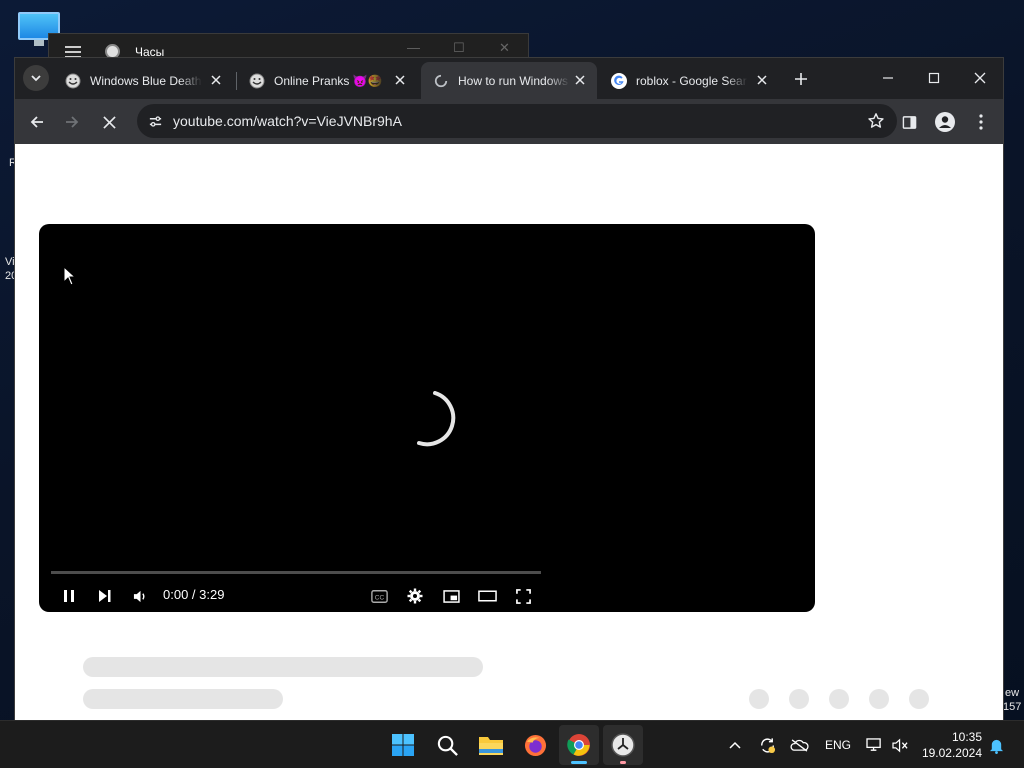 This screenshot has width=1024, height=768. I want to click on tab-title: Online Pranks 👿🤩, so click(328, 80).